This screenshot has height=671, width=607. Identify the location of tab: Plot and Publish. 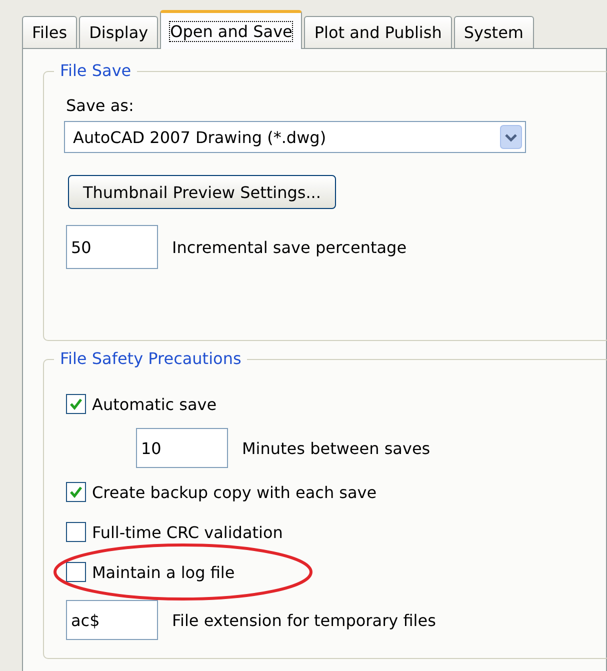
(378, 32).